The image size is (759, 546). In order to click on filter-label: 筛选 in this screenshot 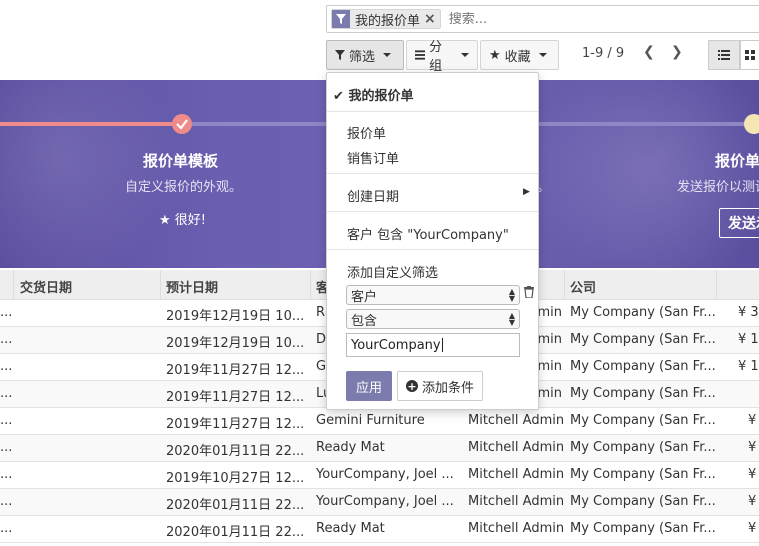, I will do `click(362, 57)`.